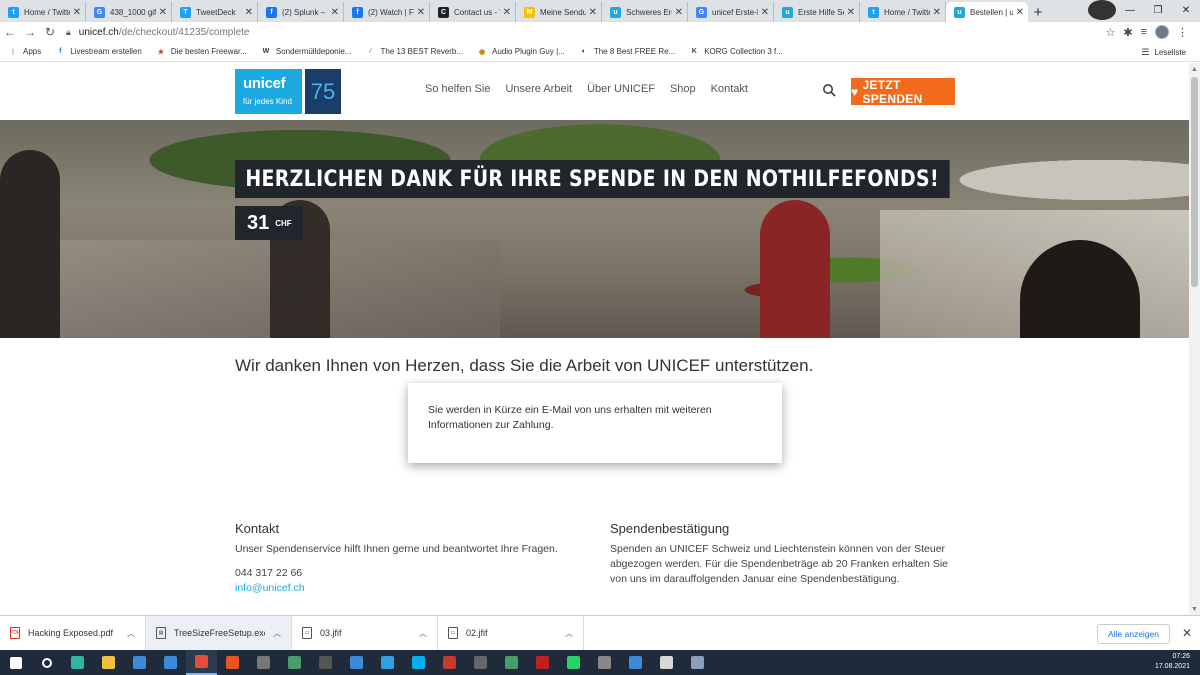 The width and height of the screenshot is (1200, 675). I want to click on forward-button: →, so click(30, 32).